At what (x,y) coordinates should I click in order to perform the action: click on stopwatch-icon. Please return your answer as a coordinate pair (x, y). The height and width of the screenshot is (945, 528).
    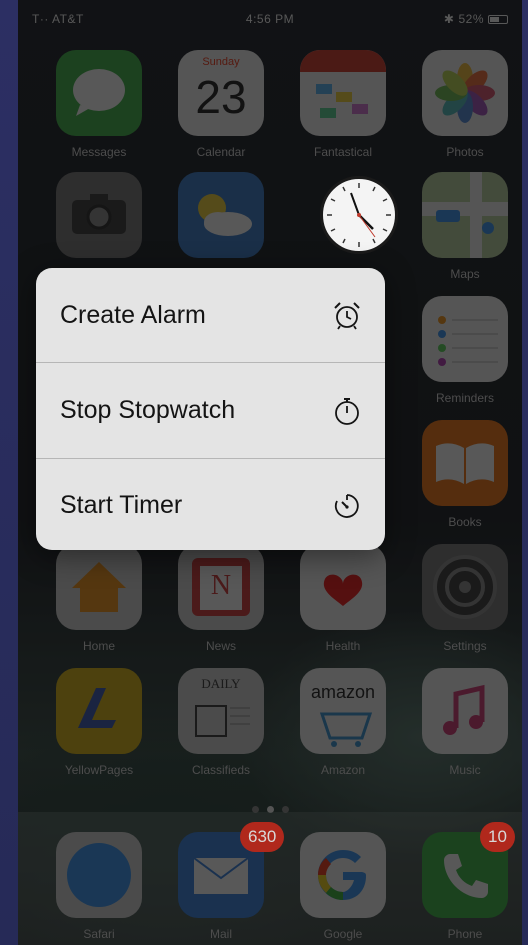
    Looking at the image, I should click on (347, 411).